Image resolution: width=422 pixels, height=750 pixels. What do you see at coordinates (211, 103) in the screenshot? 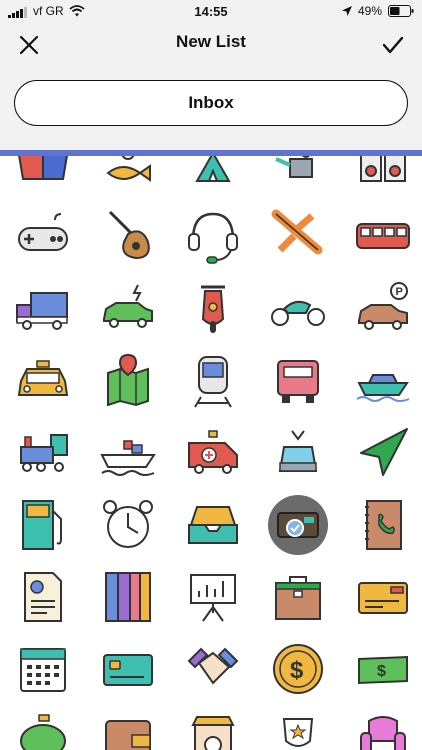
I see `list-name-field: Inbox` at bounding box center [211, 103].